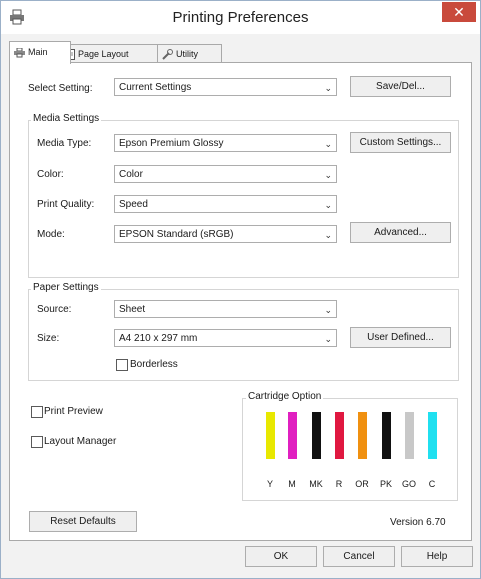 The height and width of the screenshot is (579, 481). I want to click on mode-dropdown: EPSON Standard (sRGB) ⌄, so click(225, 234).